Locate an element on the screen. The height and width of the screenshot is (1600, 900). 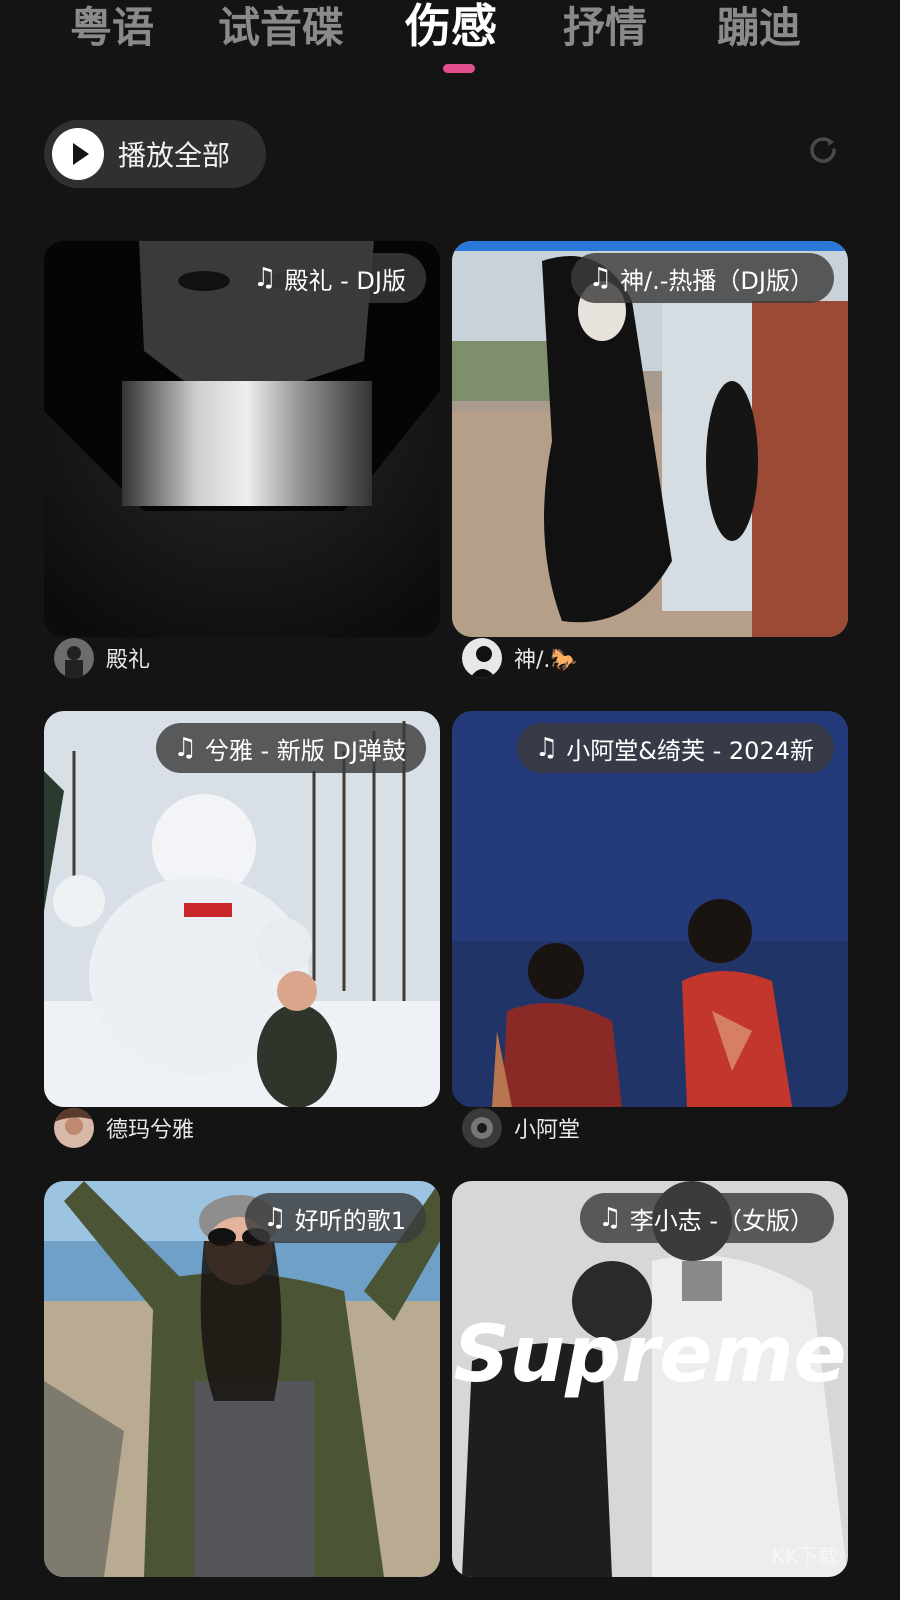
author-name: 殿礼 is located at coordinates (128, 660).